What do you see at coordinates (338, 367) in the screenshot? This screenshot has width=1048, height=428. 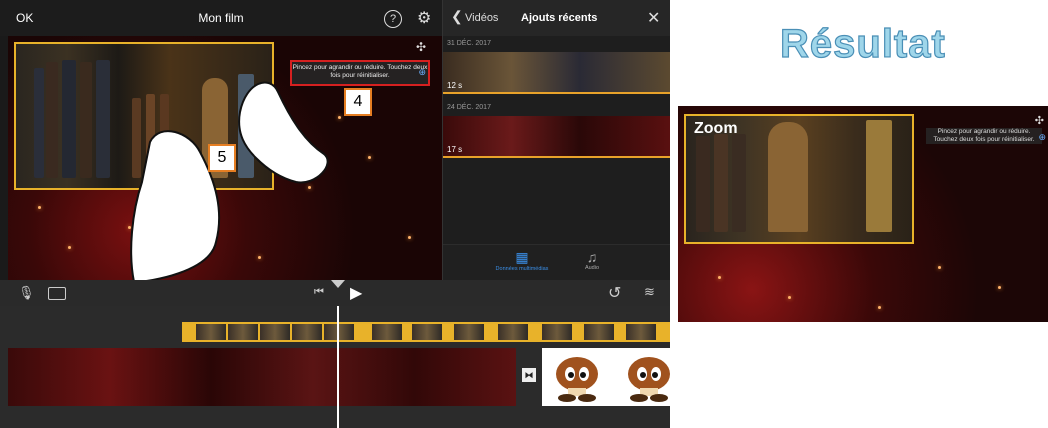 I see `playhead` at bounding box center [338, 367].